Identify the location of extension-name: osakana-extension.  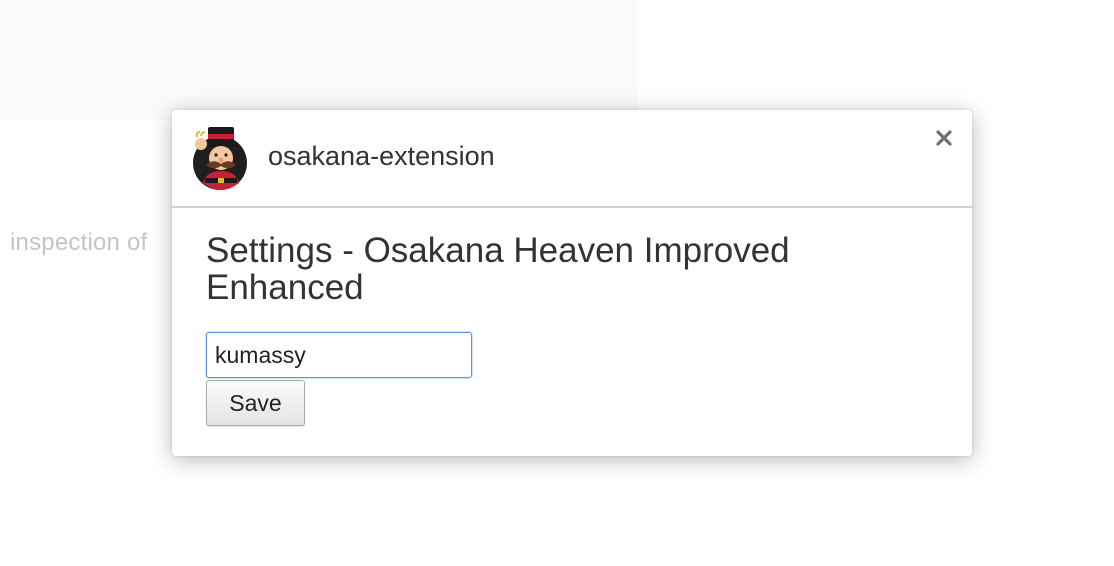
(381, 156).